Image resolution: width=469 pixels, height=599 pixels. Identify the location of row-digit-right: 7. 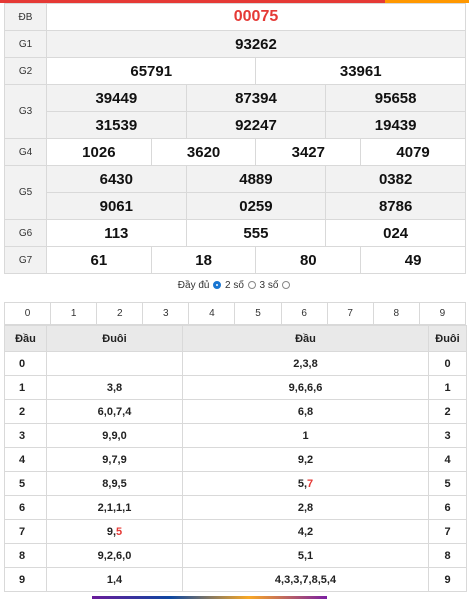
(447, 531).